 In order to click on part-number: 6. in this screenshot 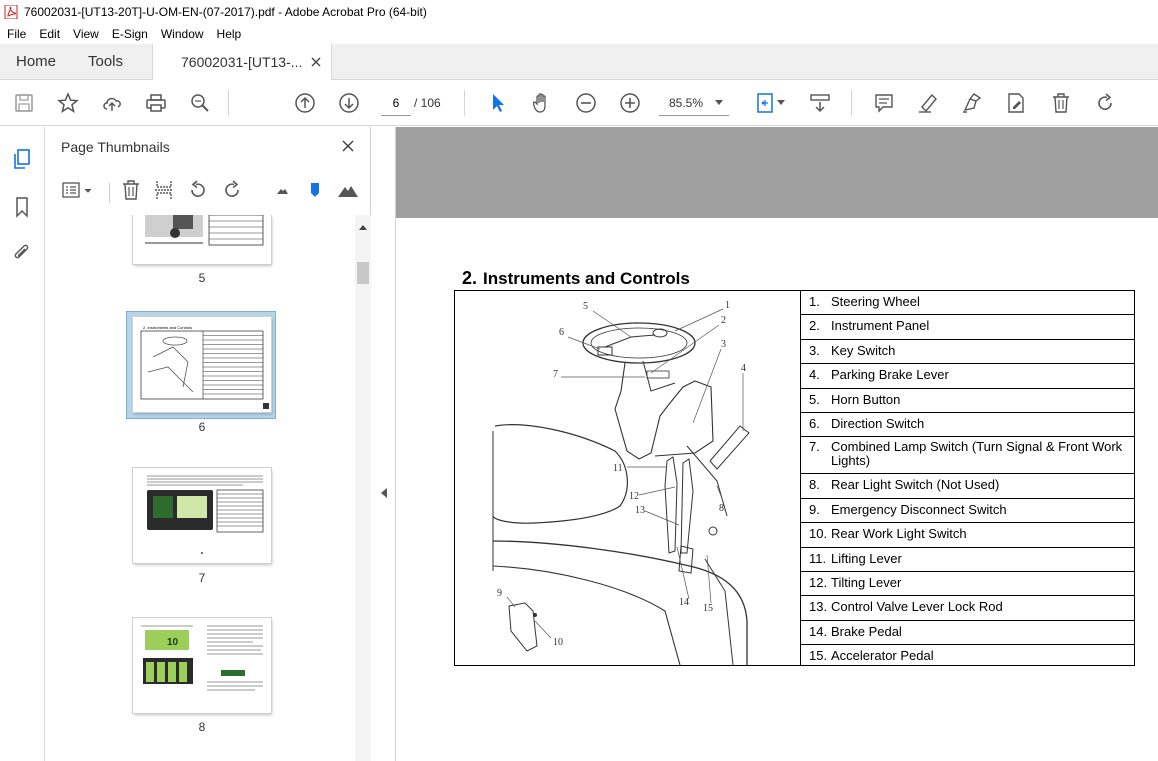, I will do `click(814, 423)`.